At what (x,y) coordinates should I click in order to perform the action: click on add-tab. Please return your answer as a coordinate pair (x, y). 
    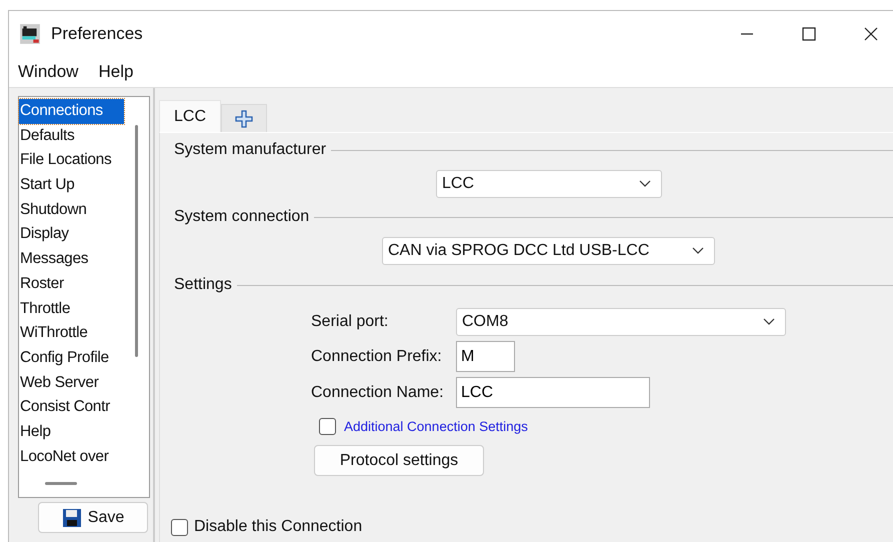
    Looking at the image, I should click on (244, 118).